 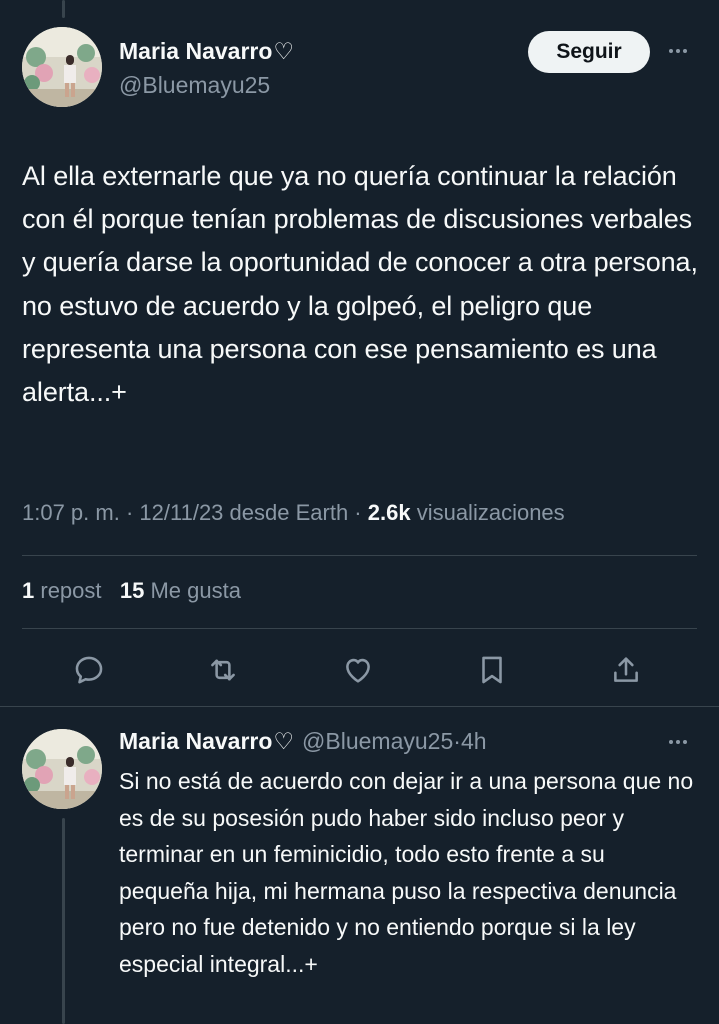 What do you see at coordinates (389, 512) in the screenshot?
I see `views-count: 2.6k` at bounding box center [389, 512].